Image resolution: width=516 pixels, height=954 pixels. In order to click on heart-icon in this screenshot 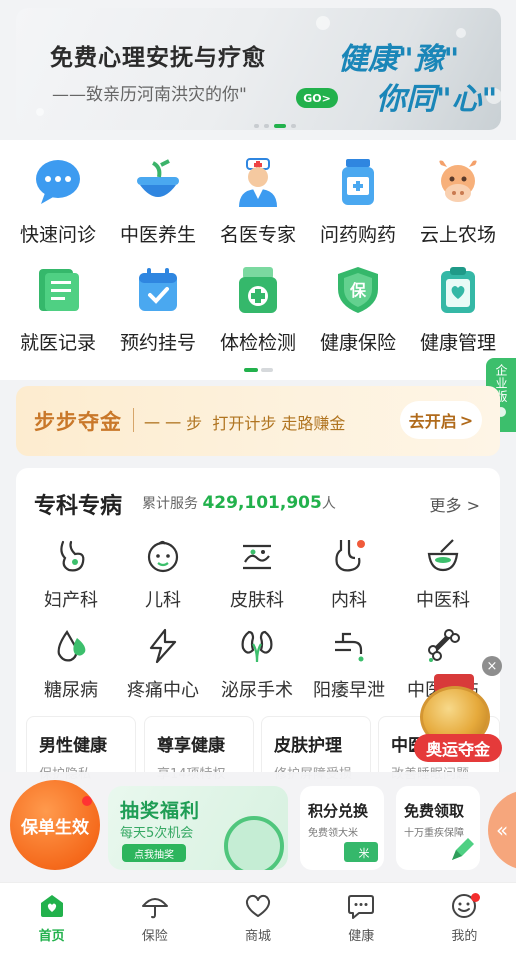, I will do `click(258, 906)`.